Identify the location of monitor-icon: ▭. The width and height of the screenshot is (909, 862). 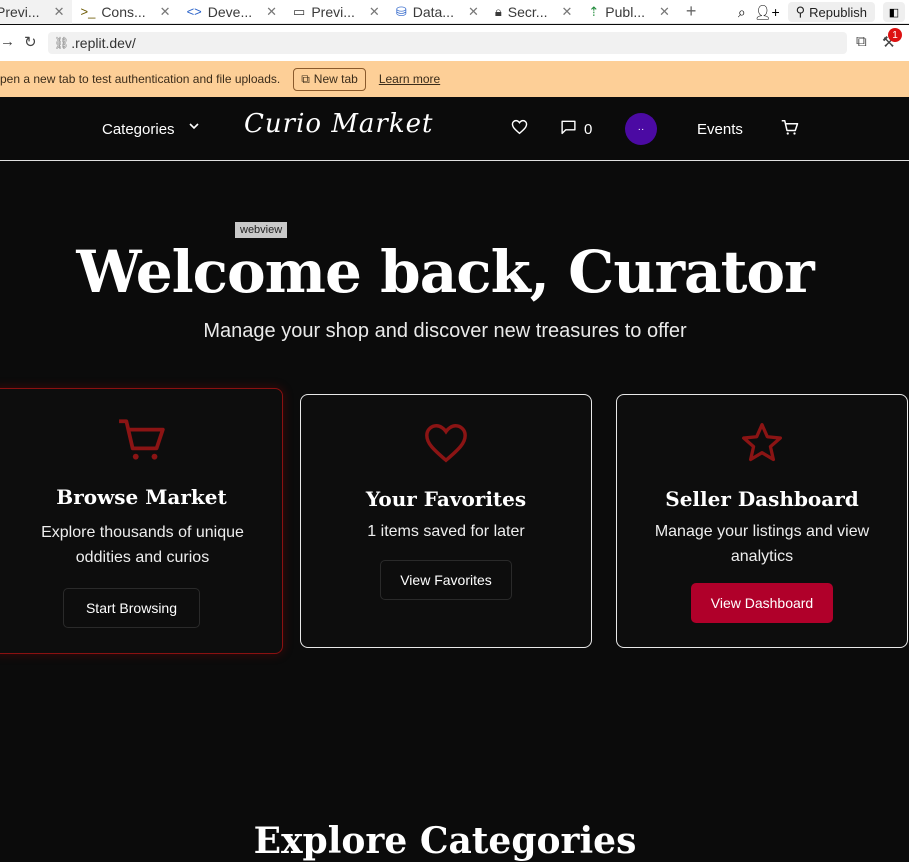
(299, 11).